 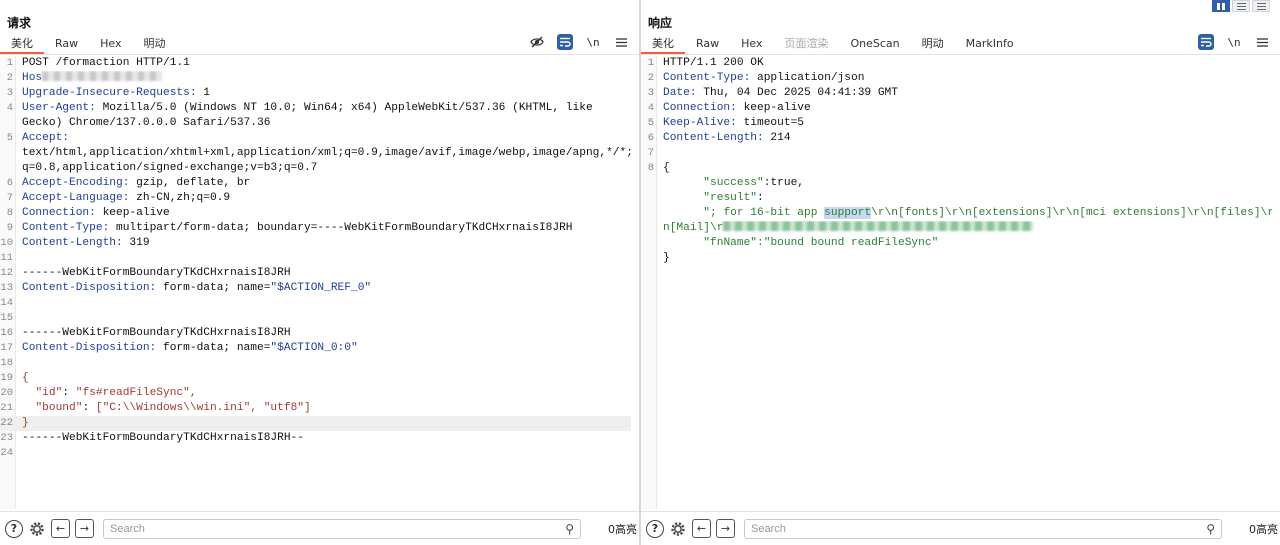 I want to click on layout-split-rows-icon, so click(x=1241, y=6).